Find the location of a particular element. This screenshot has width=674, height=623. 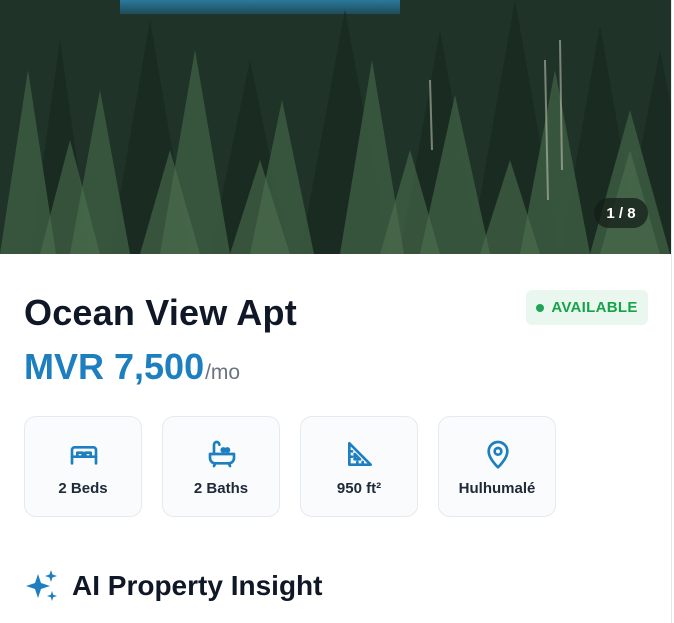

location-pin-icon is located at coordinates (498, 454).